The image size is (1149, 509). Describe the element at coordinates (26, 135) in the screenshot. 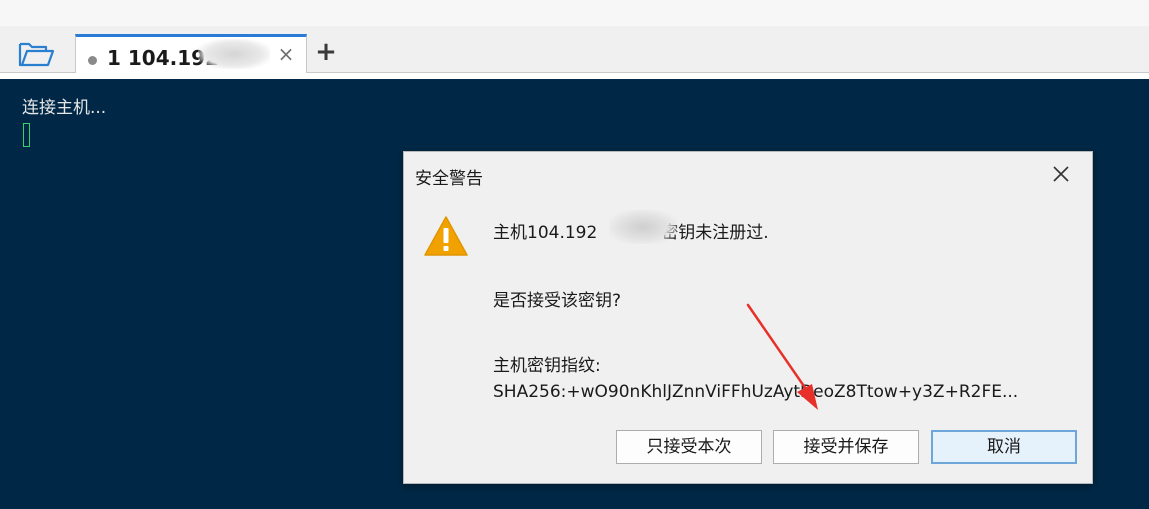

I see `terminal-cursor` at that location.